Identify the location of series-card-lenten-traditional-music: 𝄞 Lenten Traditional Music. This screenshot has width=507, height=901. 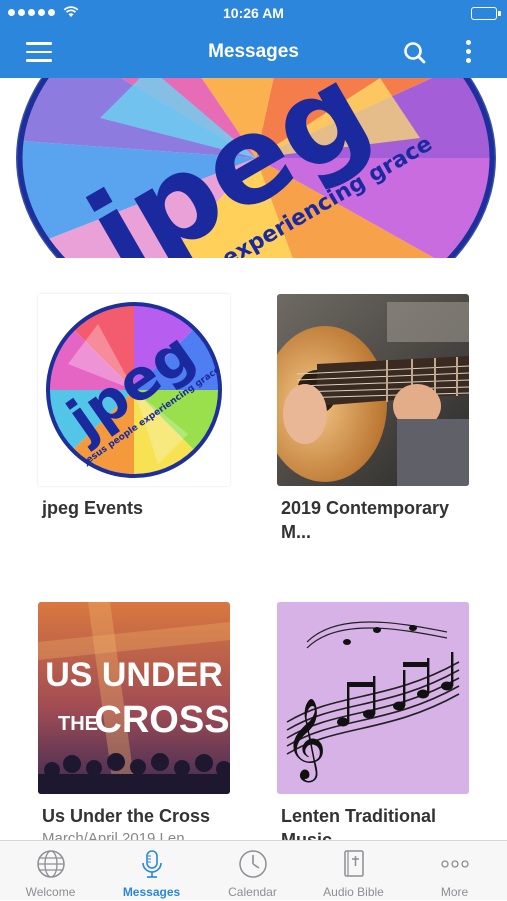
(373, 726).